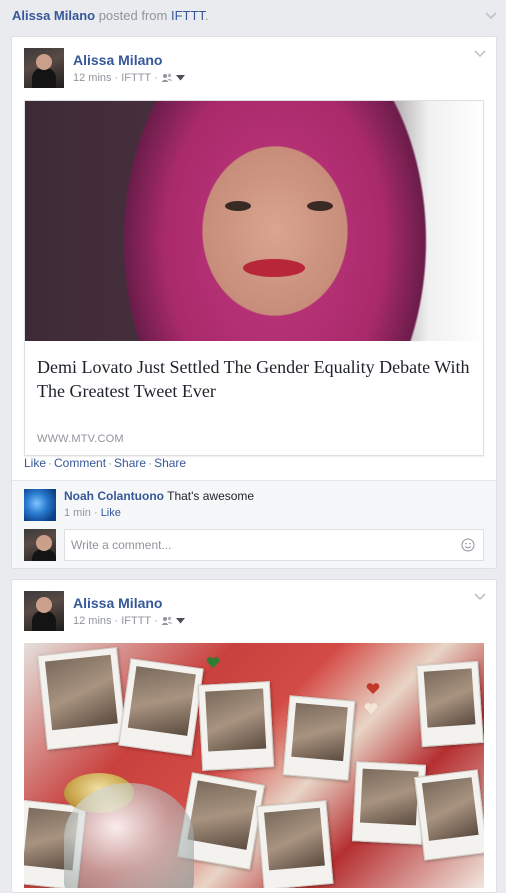 The image size is (506, 893). Describe the element at coordinates (468, 545) in the screenshot. I see `smiley-icon` at that location.